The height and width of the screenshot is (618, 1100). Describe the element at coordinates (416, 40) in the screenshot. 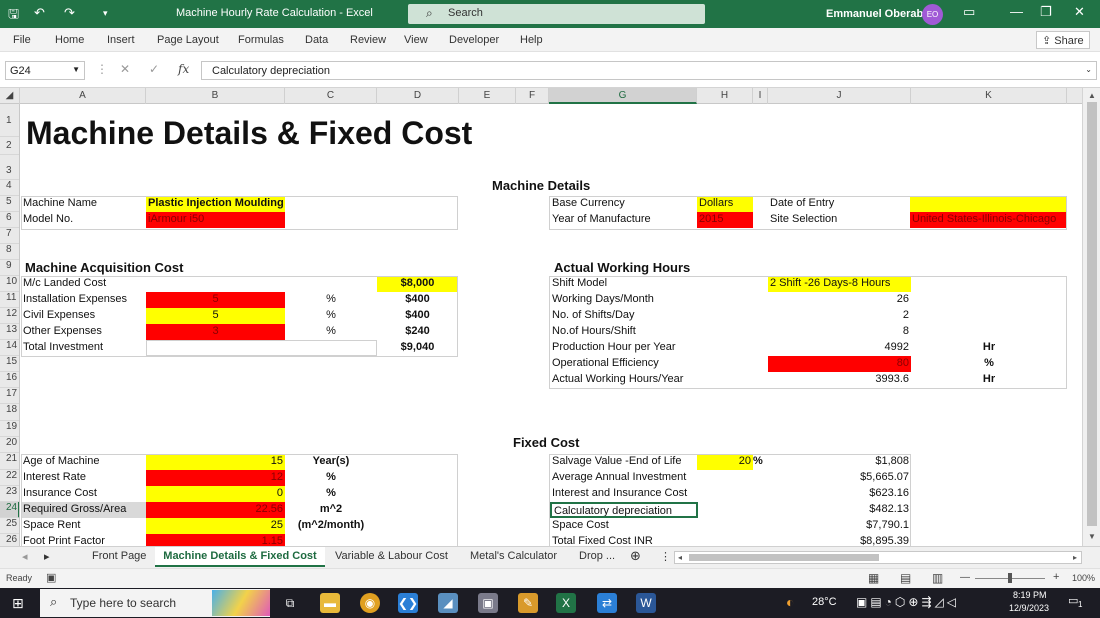

I see `tab-view: View` at that location.